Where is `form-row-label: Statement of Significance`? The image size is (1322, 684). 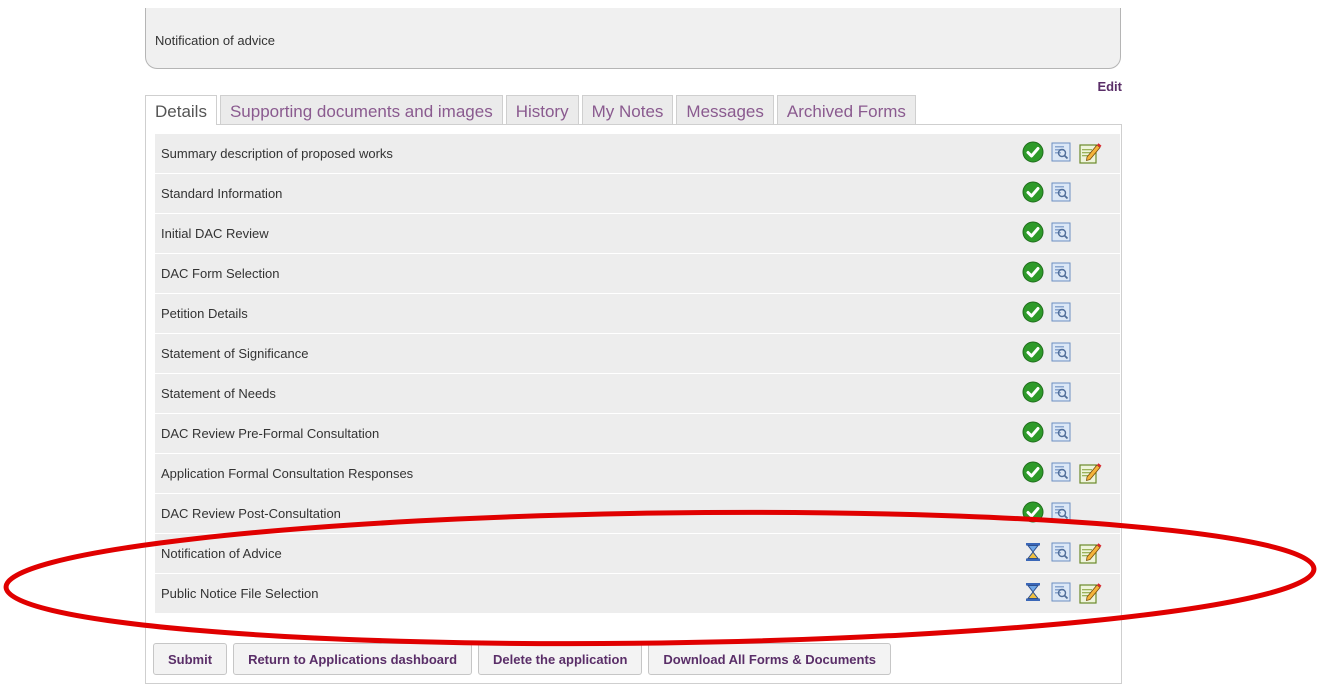
form-row-label: Statement of Significance is located at coordinates (235, 353).